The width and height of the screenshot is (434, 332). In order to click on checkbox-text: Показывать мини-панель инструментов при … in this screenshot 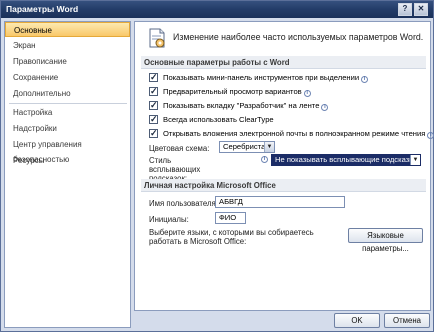, I will do `click(261, 77)`.